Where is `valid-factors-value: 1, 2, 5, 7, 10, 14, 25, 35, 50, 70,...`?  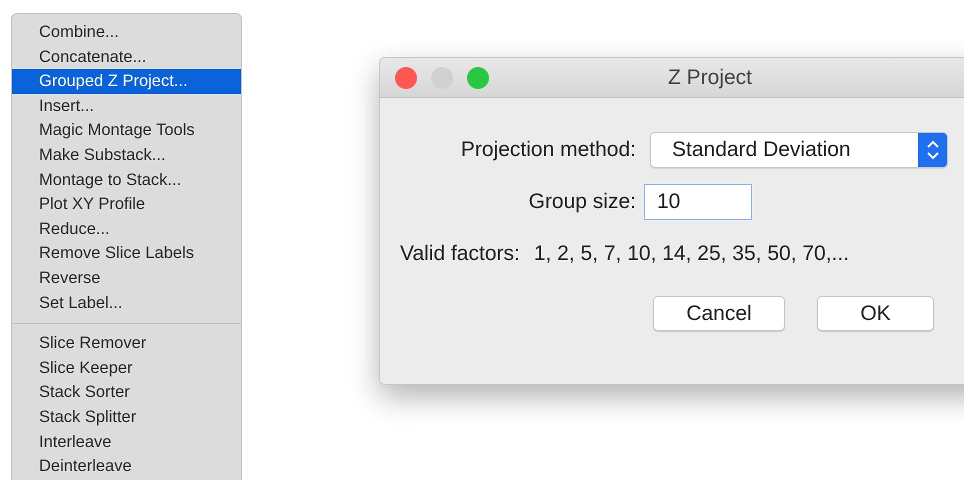 valid-factors-value: 1, 2, 5, 7, 10, 14, 25, 35, 50, 70,... is located at coordinates (692, 254).